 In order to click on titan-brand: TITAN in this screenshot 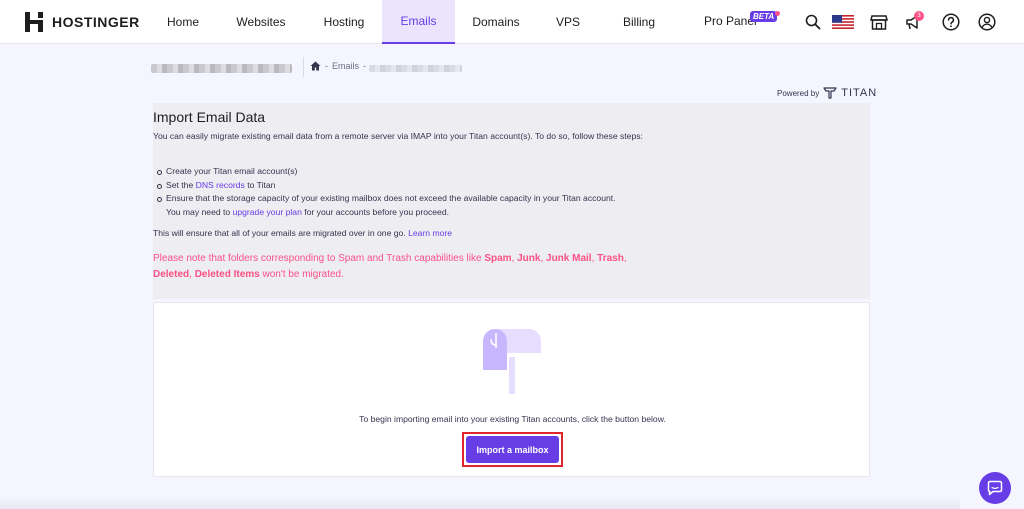, I will do `click(859, 93)`.